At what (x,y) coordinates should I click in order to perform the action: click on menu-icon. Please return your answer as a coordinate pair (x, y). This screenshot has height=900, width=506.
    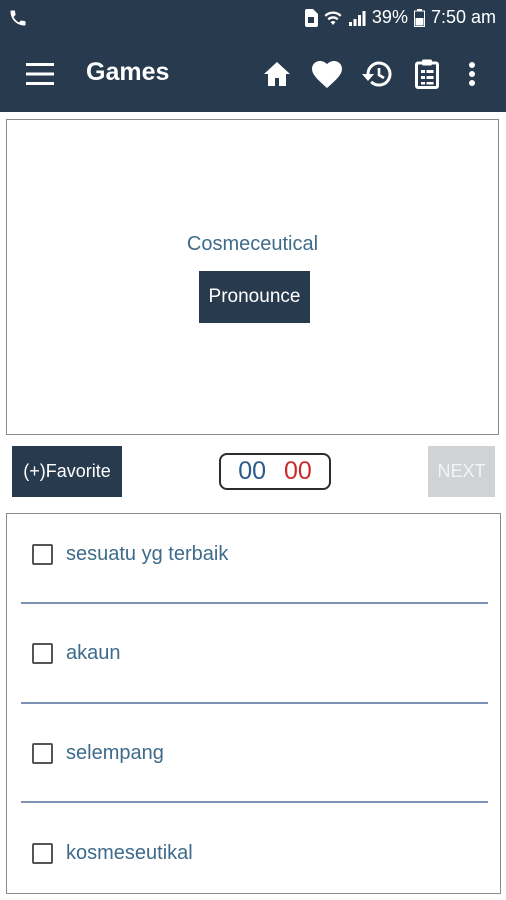
    Looking at the image, I should click on (40, 74).